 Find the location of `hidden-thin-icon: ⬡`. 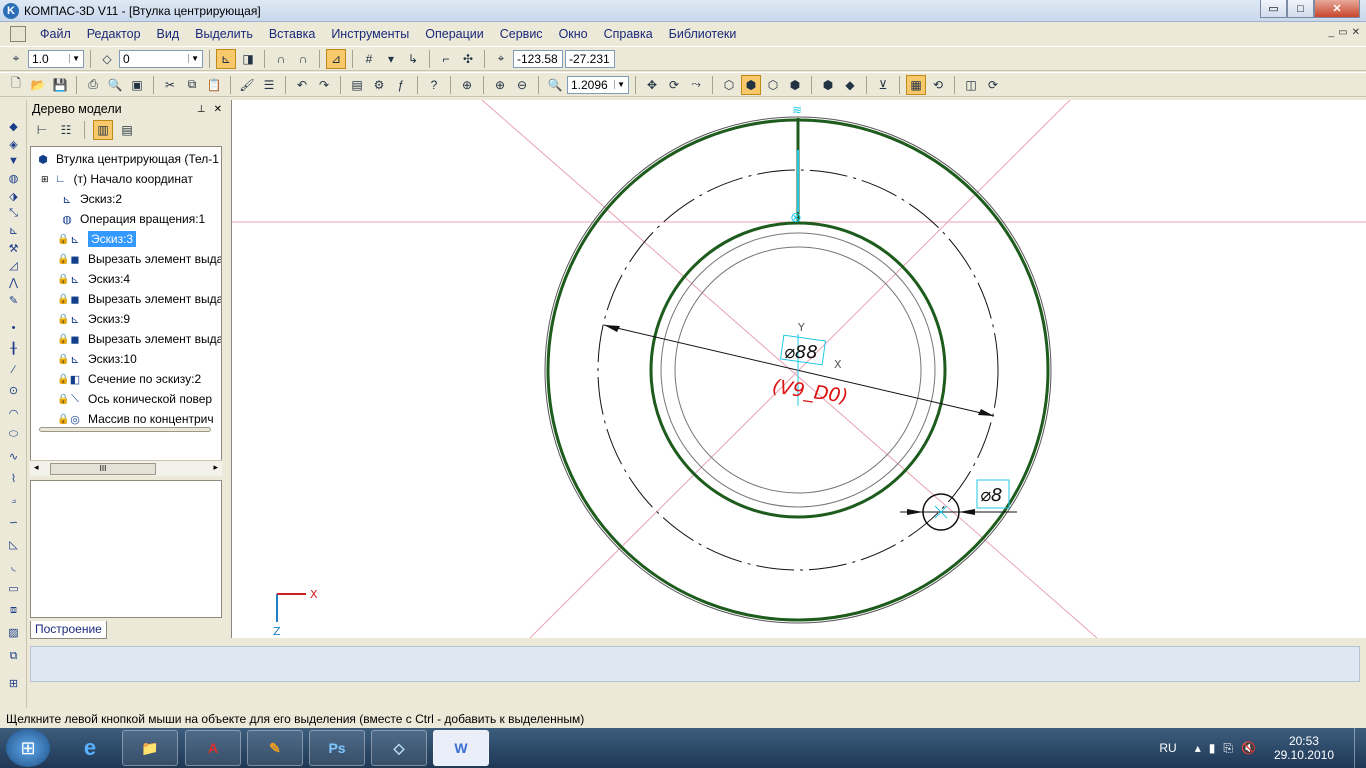

hidden-thin-icon: ⬡ is located at coordinates (773, 85).